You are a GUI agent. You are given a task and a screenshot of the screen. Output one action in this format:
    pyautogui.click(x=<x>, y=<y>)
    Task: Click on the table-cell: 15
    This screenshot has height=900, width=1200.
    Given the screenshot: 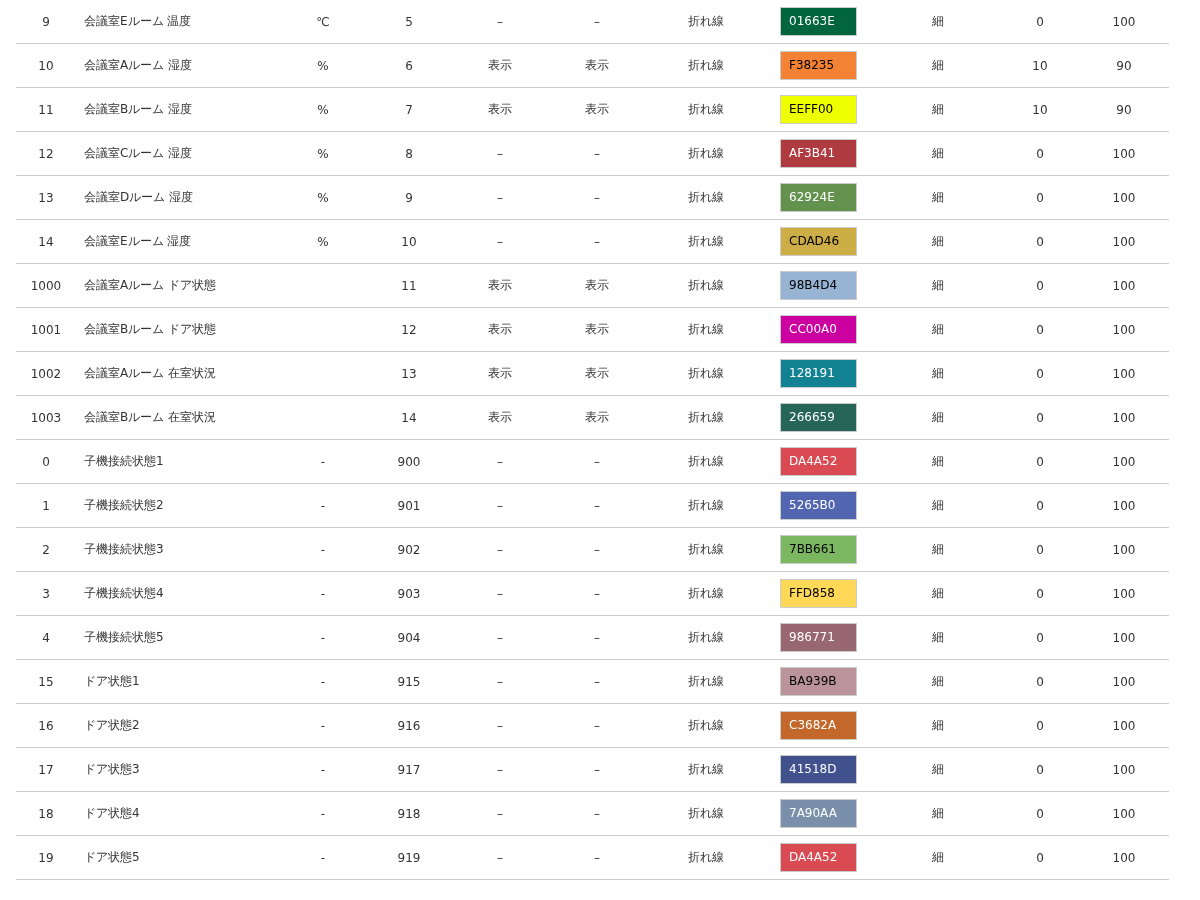 What is the action you would take?
    pyautogui.click(x=46, y=681)
    